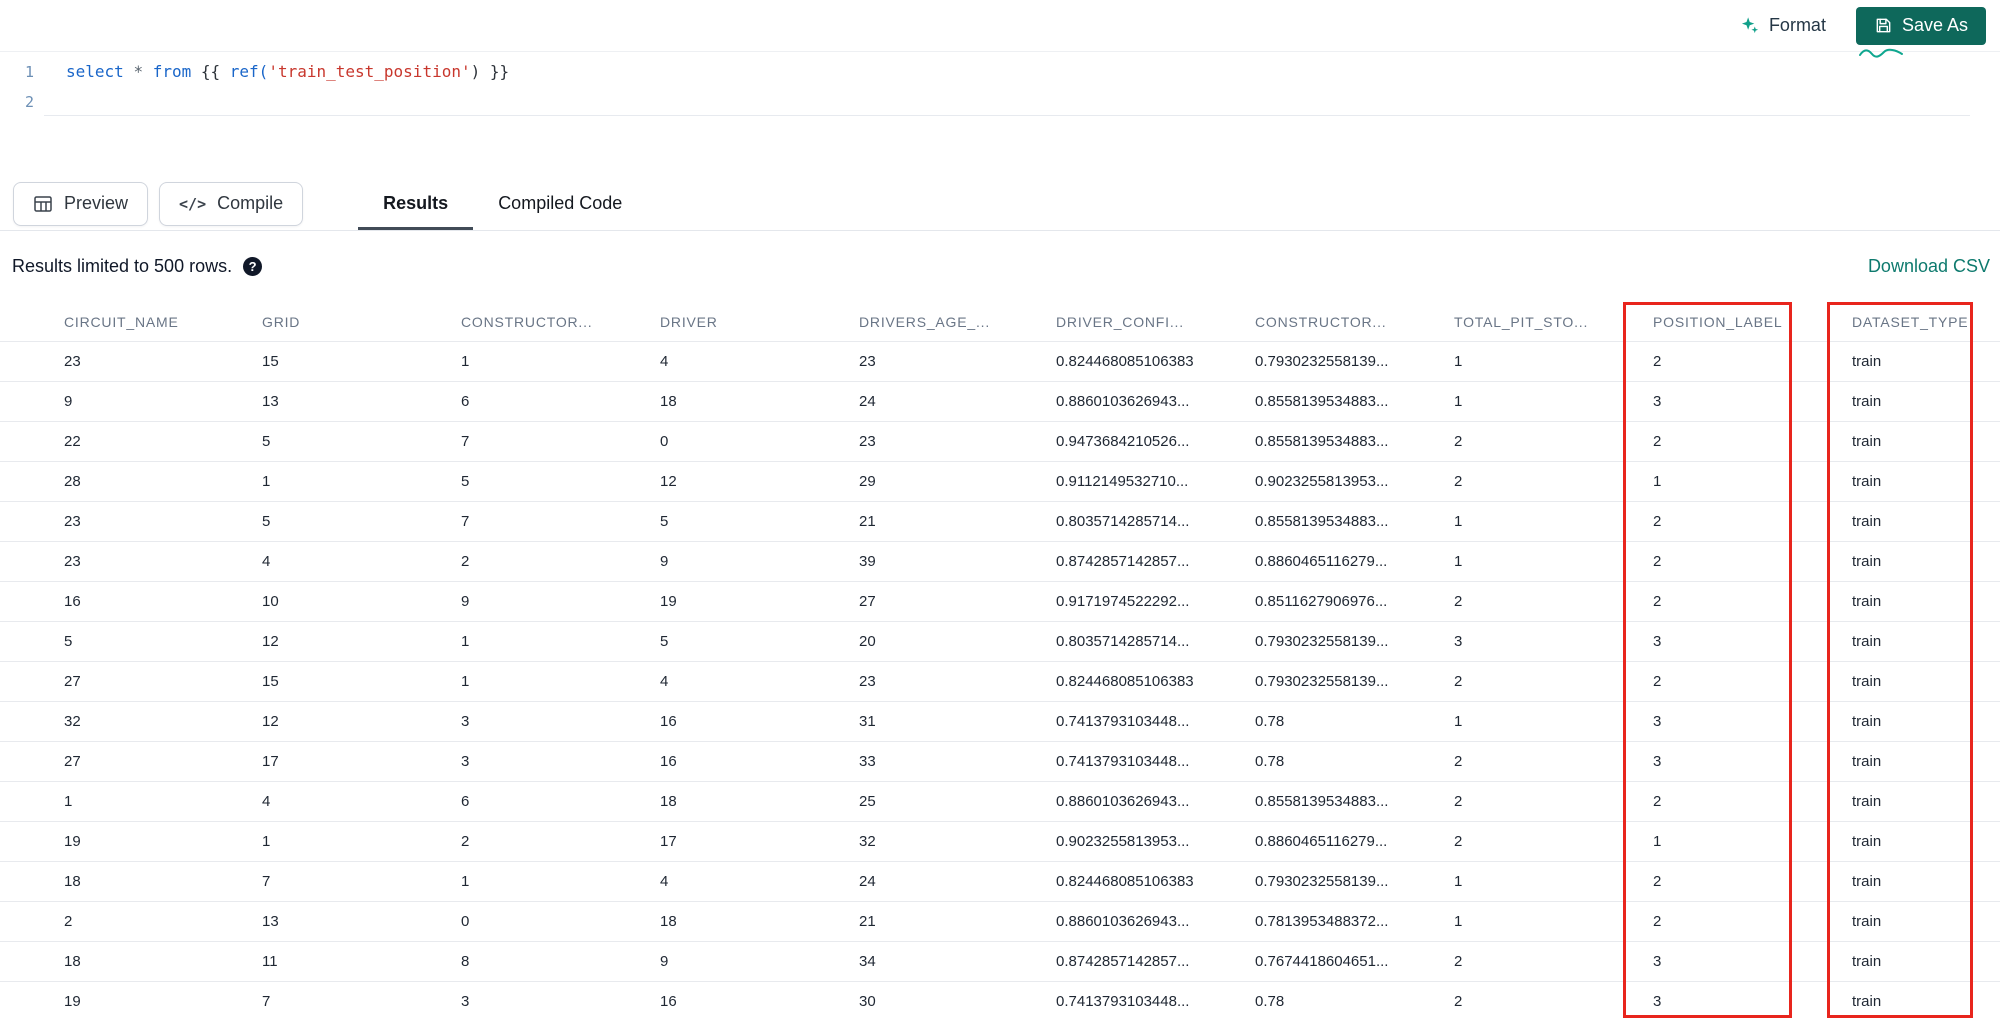  Describe the element at coordinates (664, 961) in the screenshot. I see `table-cell: 9` at that location.